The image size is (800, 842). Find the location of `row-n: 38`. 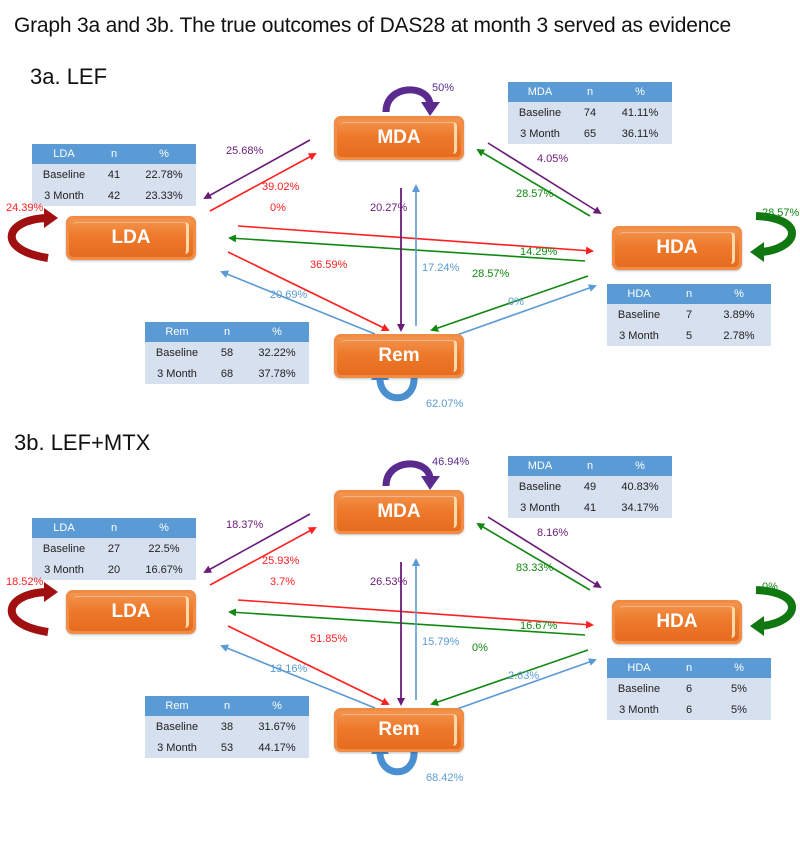

row-n: 38 is located at coordinates (227, 726).